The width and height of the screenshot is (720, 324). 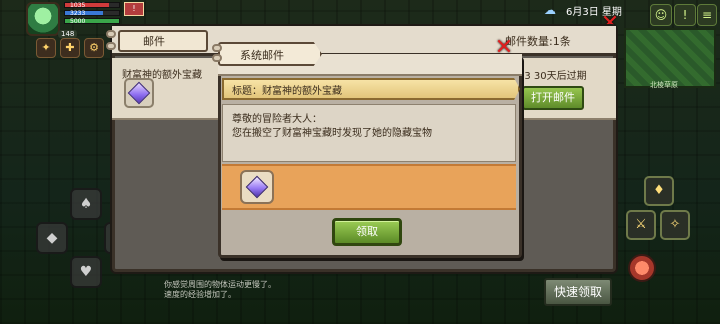 What do you see at coordinates (552, 76) in the screenshot?
I see `mail-item-expiry: 23 30天后过期` at bounding box center [552, 76].